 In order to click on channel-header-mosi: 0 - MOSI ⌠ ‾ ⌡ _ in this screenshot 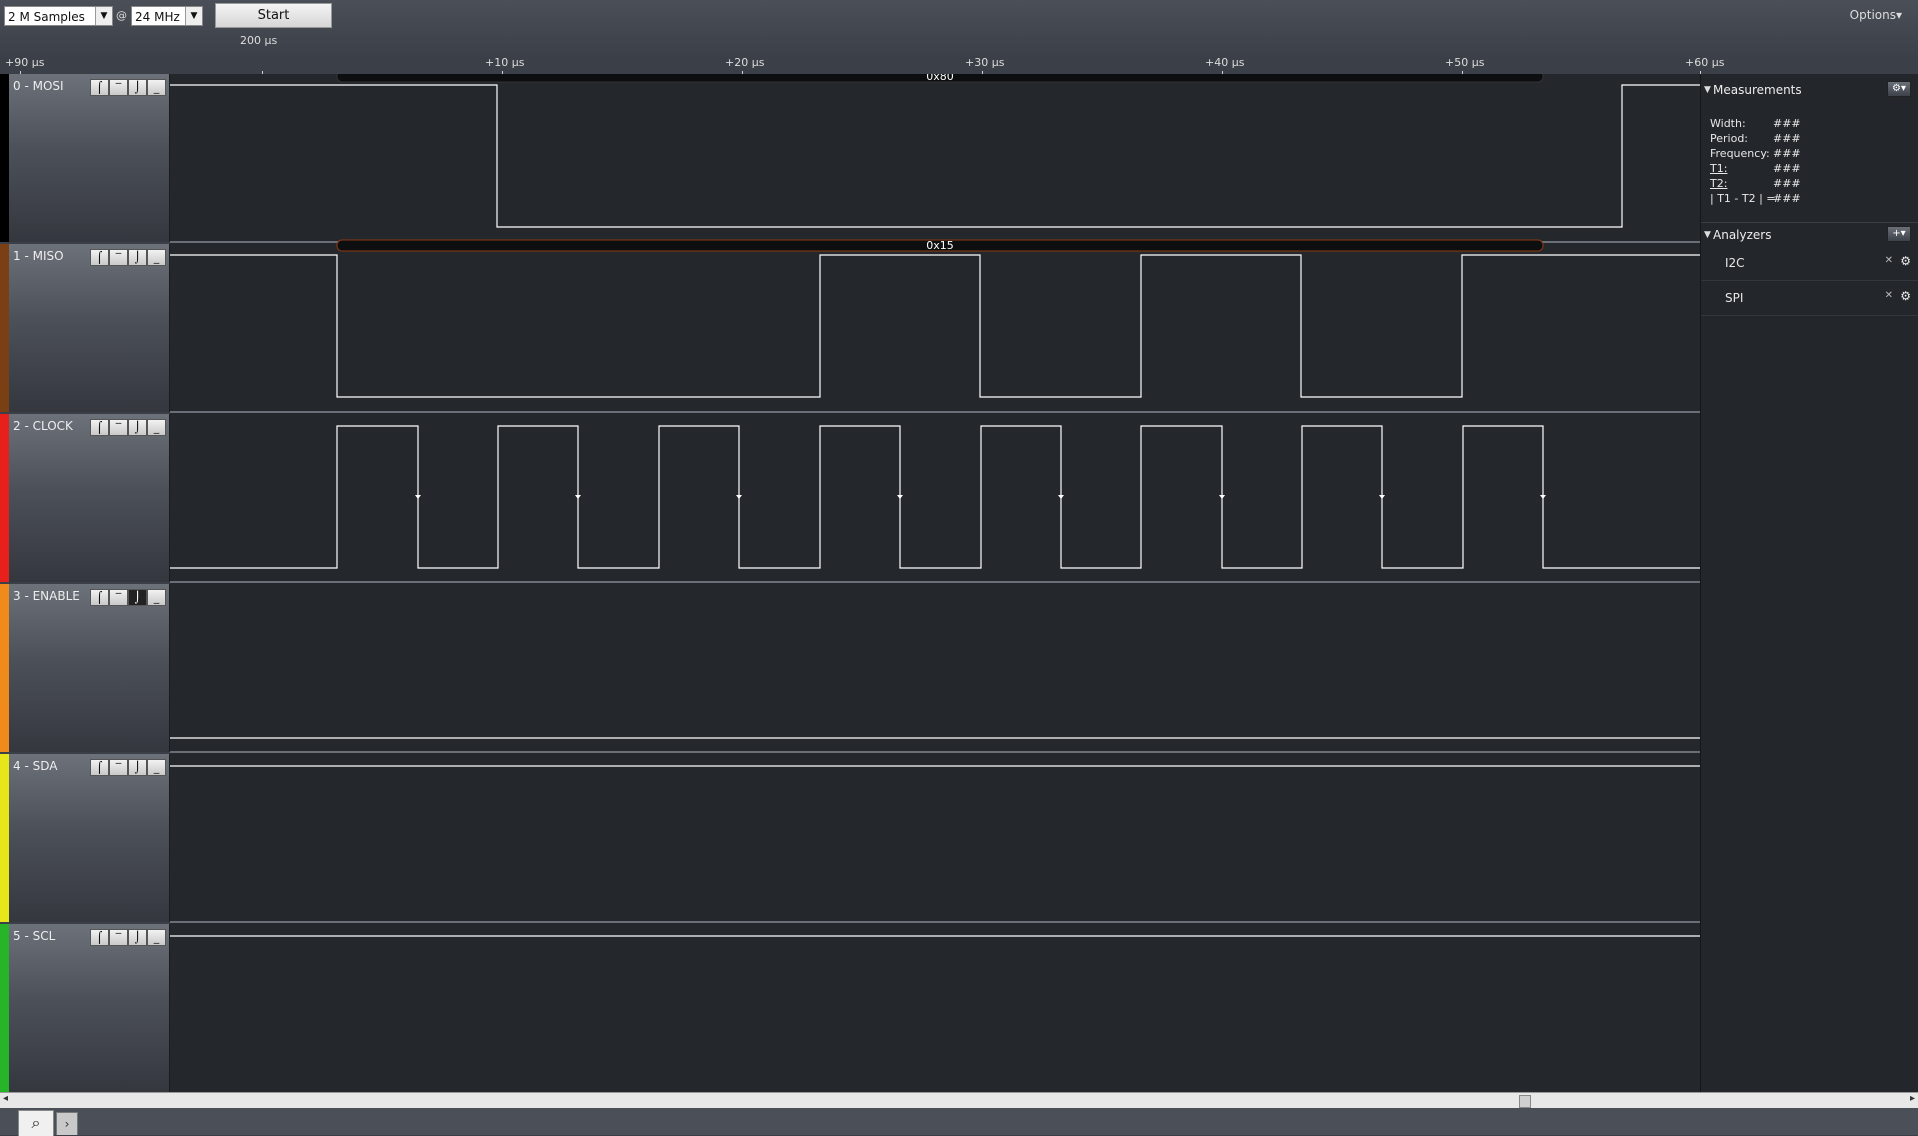, I will do `click(85, 158)`.